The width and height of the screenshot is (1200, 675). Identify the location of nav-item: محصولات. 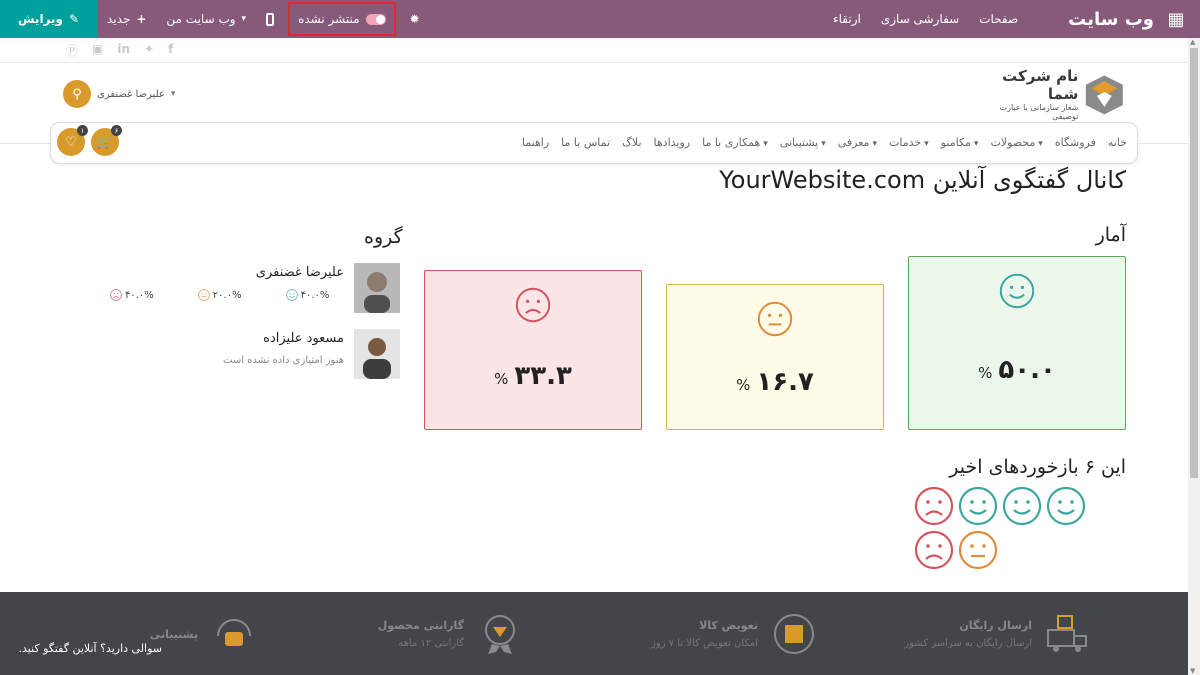
(1016, 142).